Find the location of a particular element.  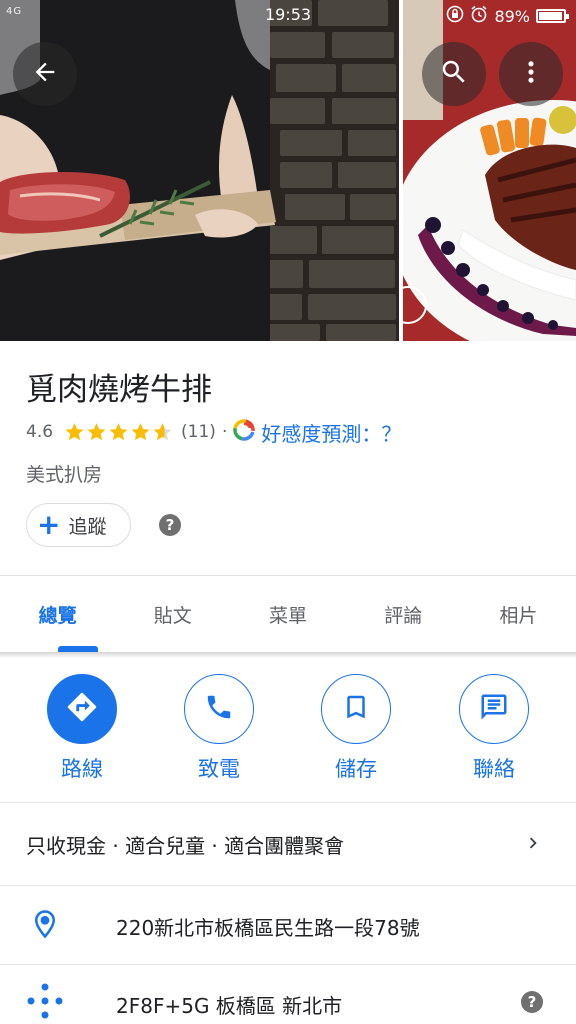

tab-reviews: 評論 is located at coordinates (403, 614).